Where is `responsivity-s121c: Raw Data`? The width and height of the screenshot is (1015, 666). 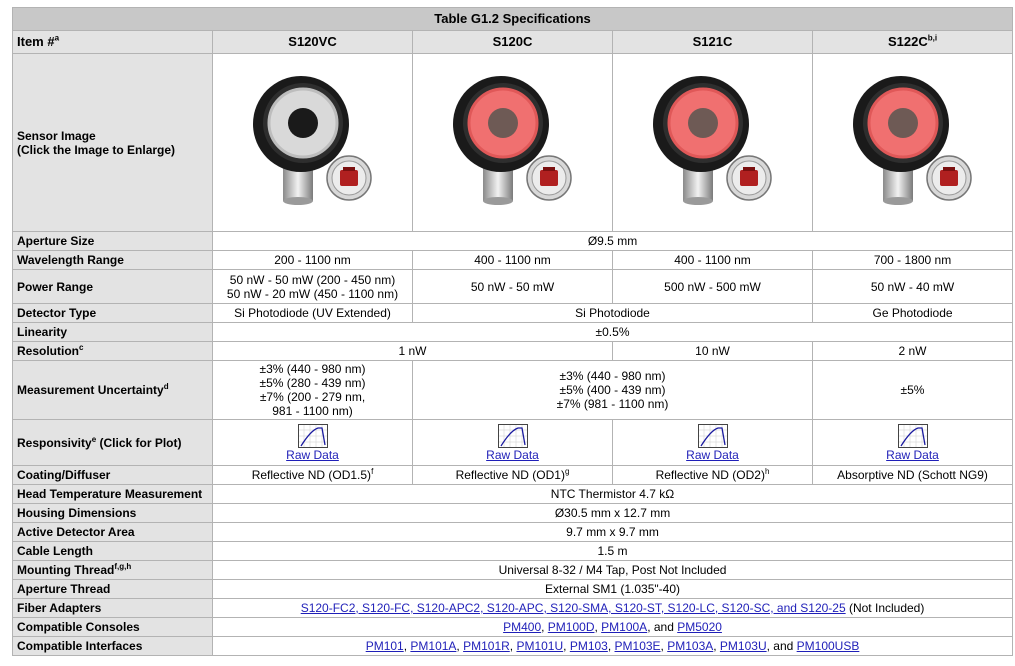
responsivity-s121c: Raw Data is located at coordinates (712, 442).